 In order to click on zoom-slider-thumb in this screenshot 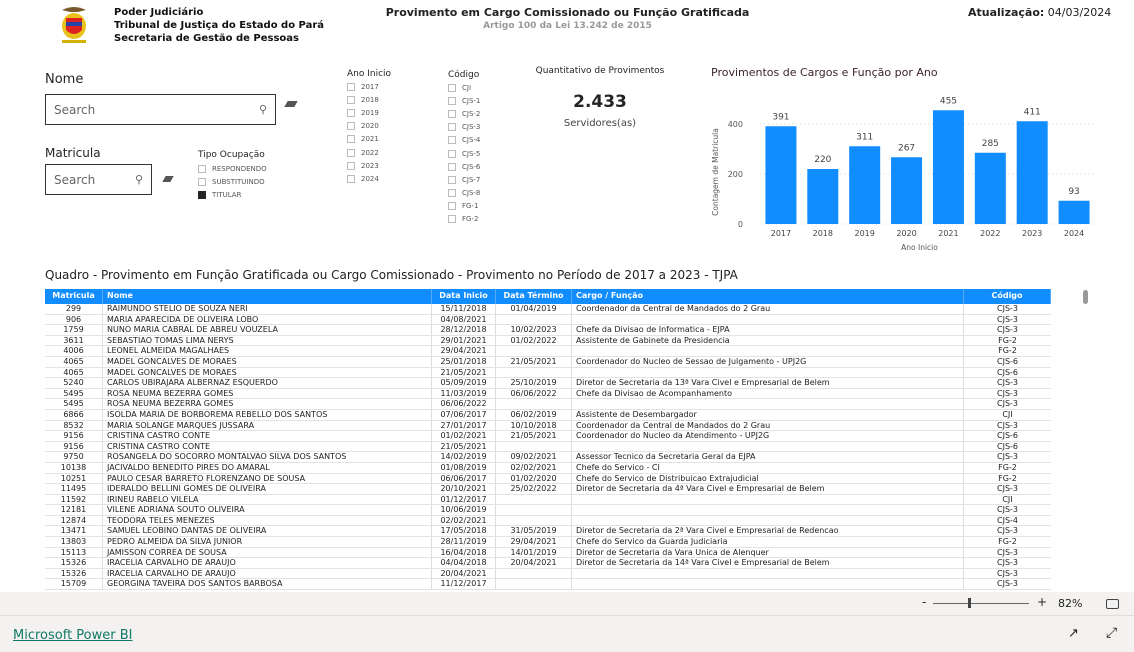, I will do `click(969, 603)`.